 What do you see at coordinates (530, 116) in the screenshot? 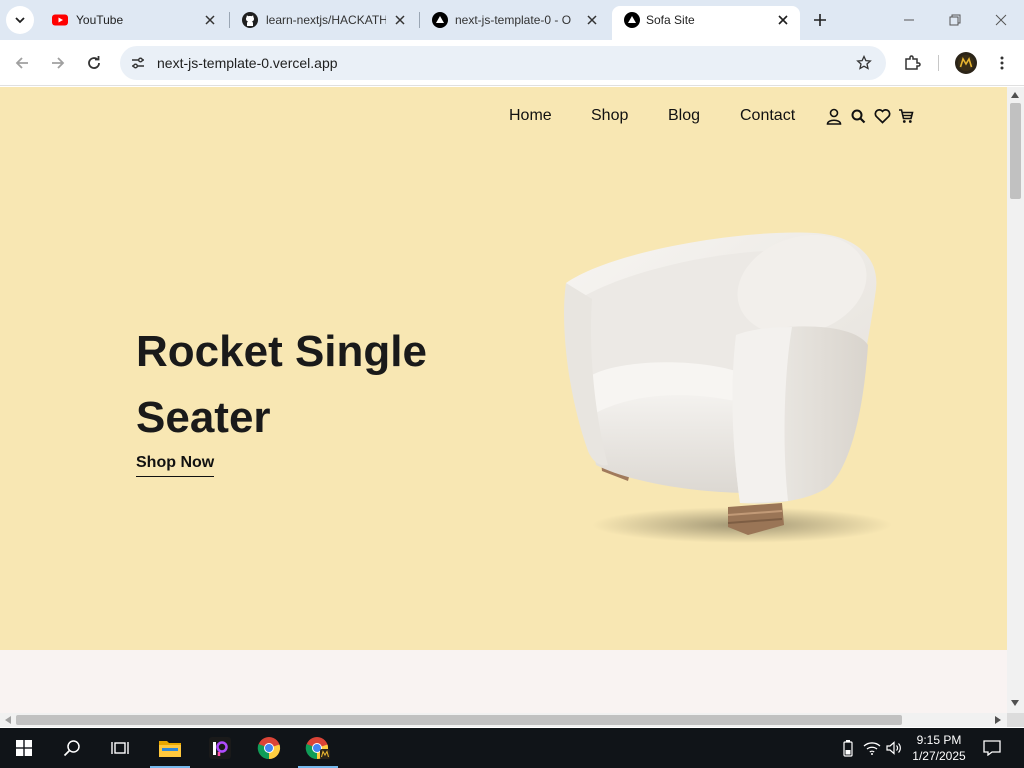
I see `nav-link-home: Home` at bounding box center [530, 116].